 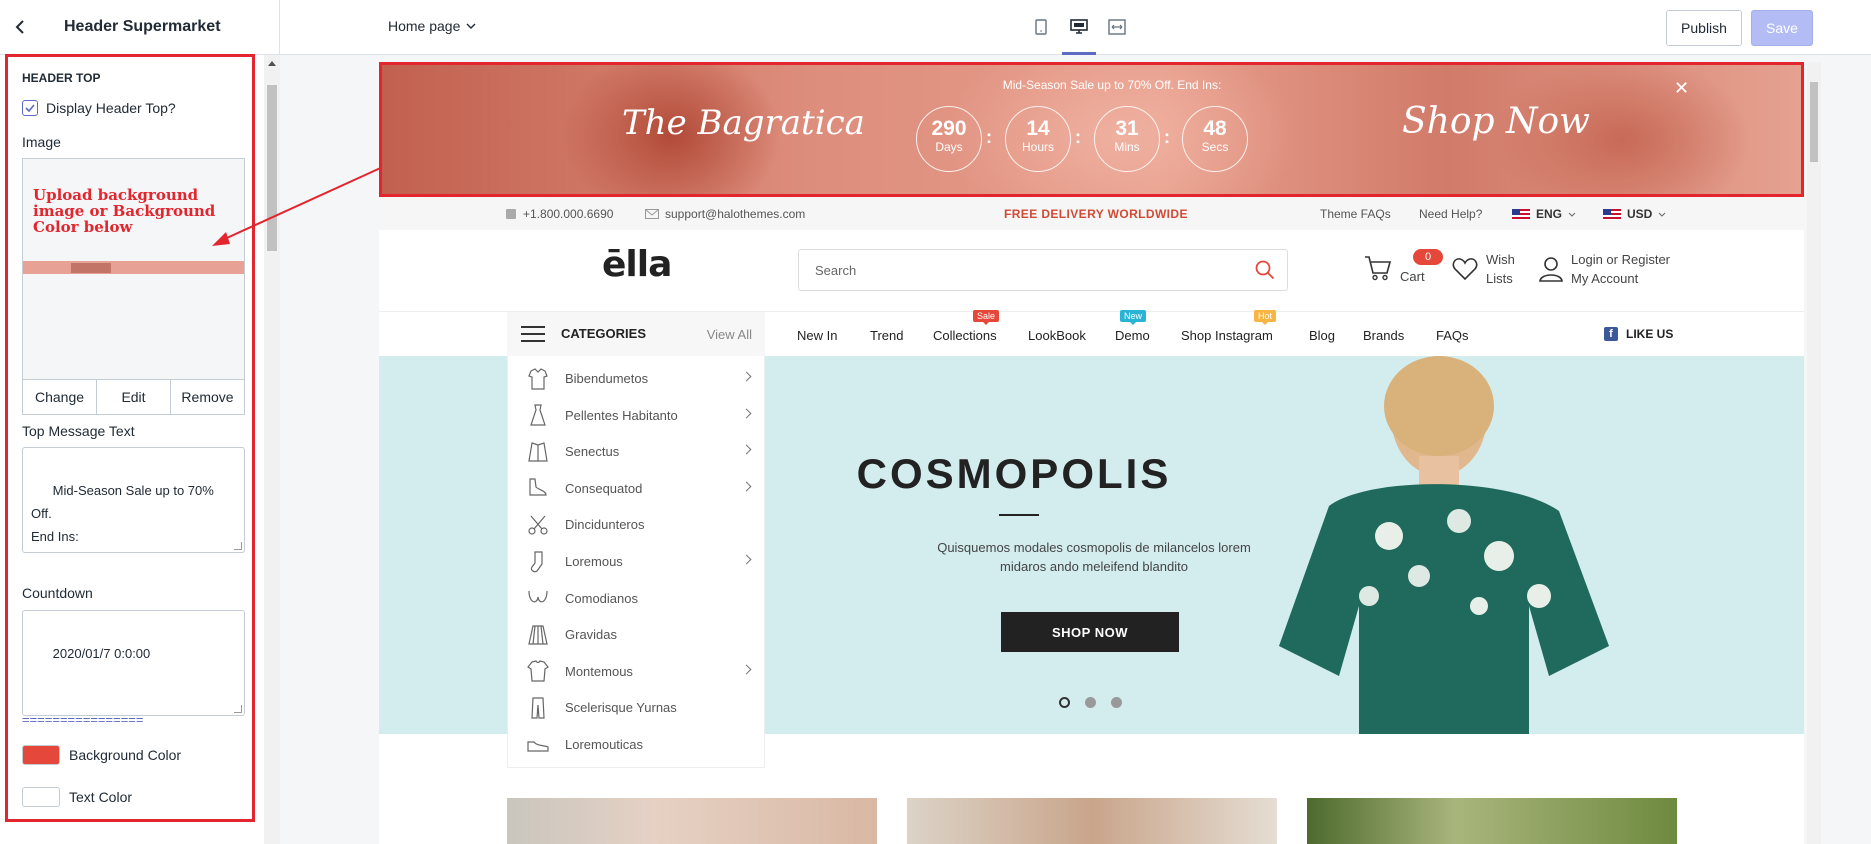 What do you see at coordinates (99, 108) in the screenshot?
I see `display-header-top-checkbox: Display Header Top?` at bounding box center [99, 108].